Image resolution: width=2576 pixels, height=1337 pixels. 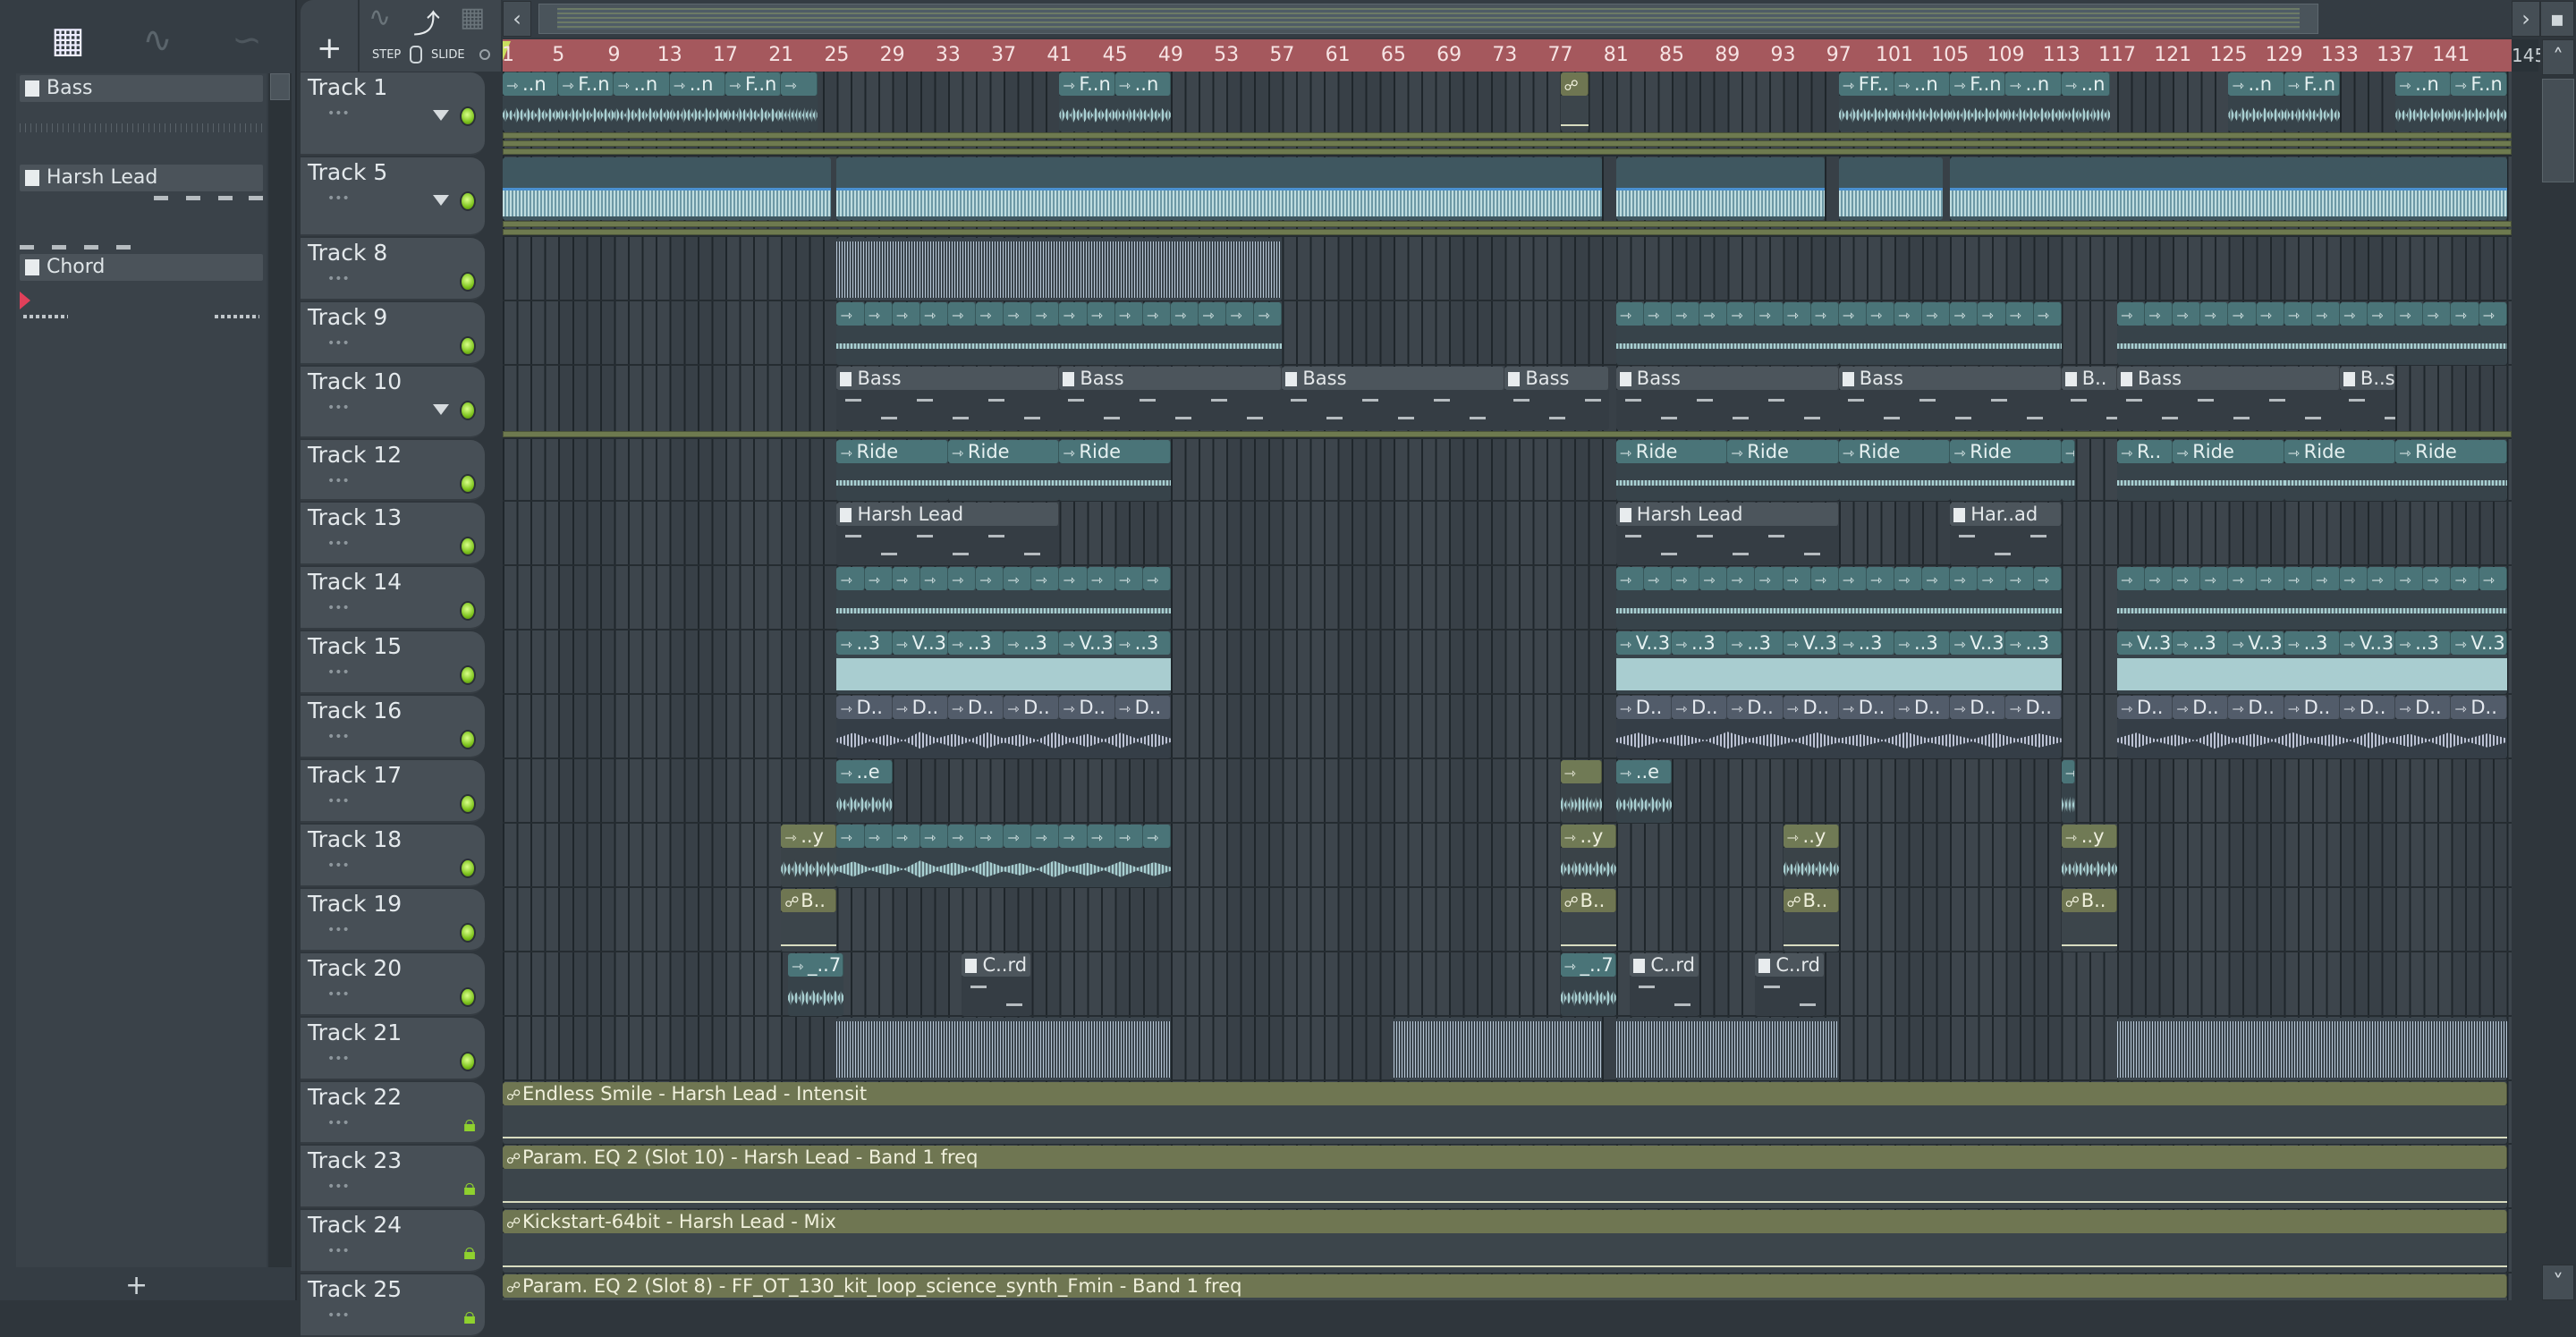 I want to click on track-header: Track 10 •••, so click(x=393, y=402).